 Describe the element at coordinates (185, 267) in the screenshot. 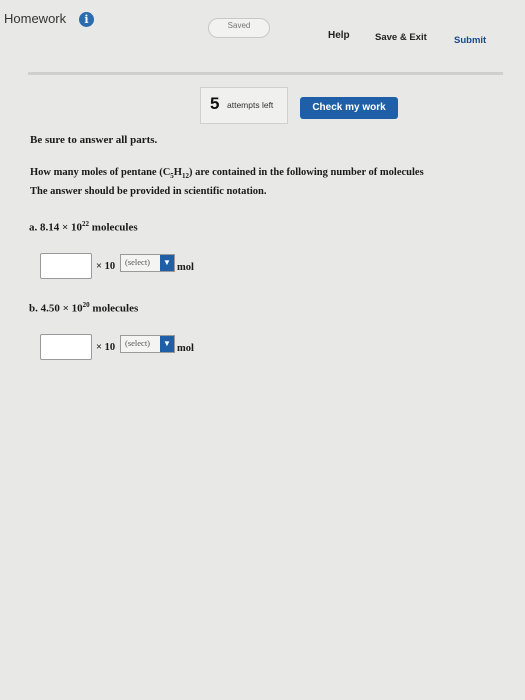

I see `part-a-unit: mol` at that location.